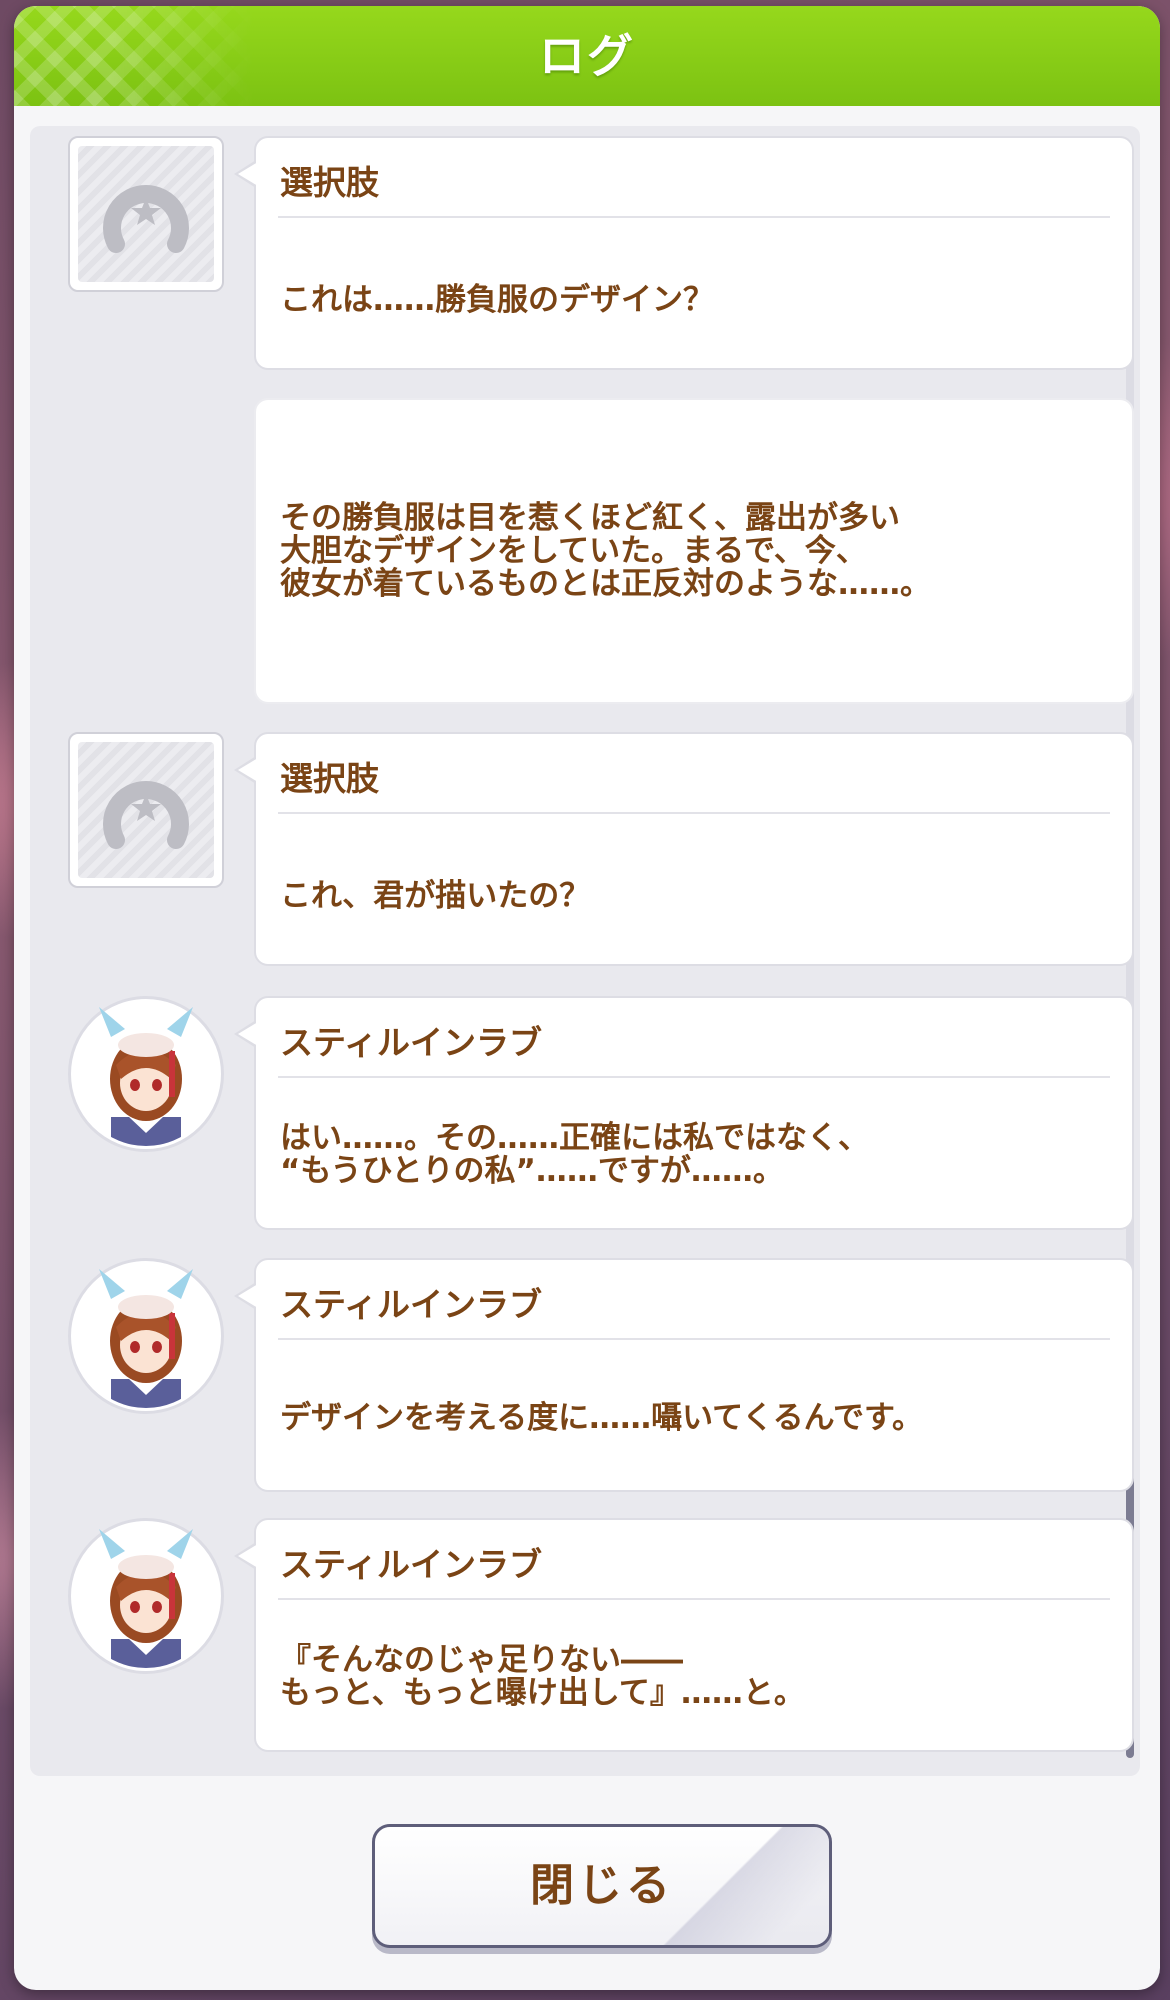 This screenshot has width=1170, height=2000. Describe the element at coordinates (684, 1375) in the screenshot. I see `log-entry-character: スティルインラブ デザインを考える度に……囁いてくるんです。` at that location.